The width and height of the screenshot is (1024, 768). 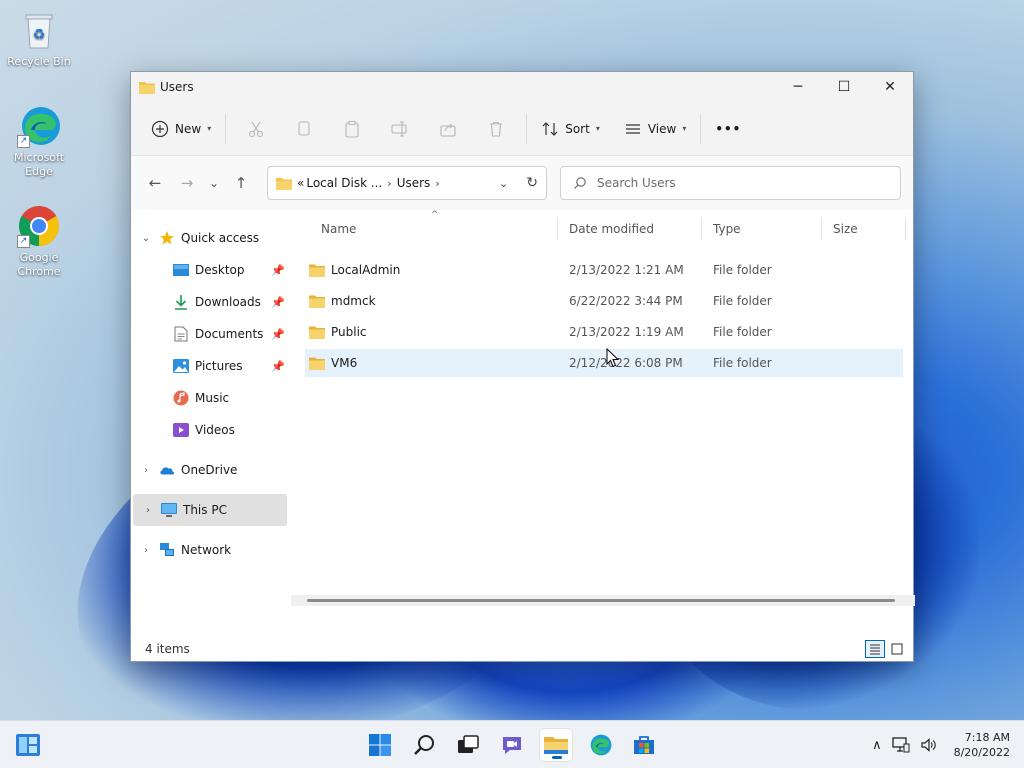 I want to click on file-row: LocalAdmin 2/13/2022 1:21 AM File folder, so click(x=604, y=270).